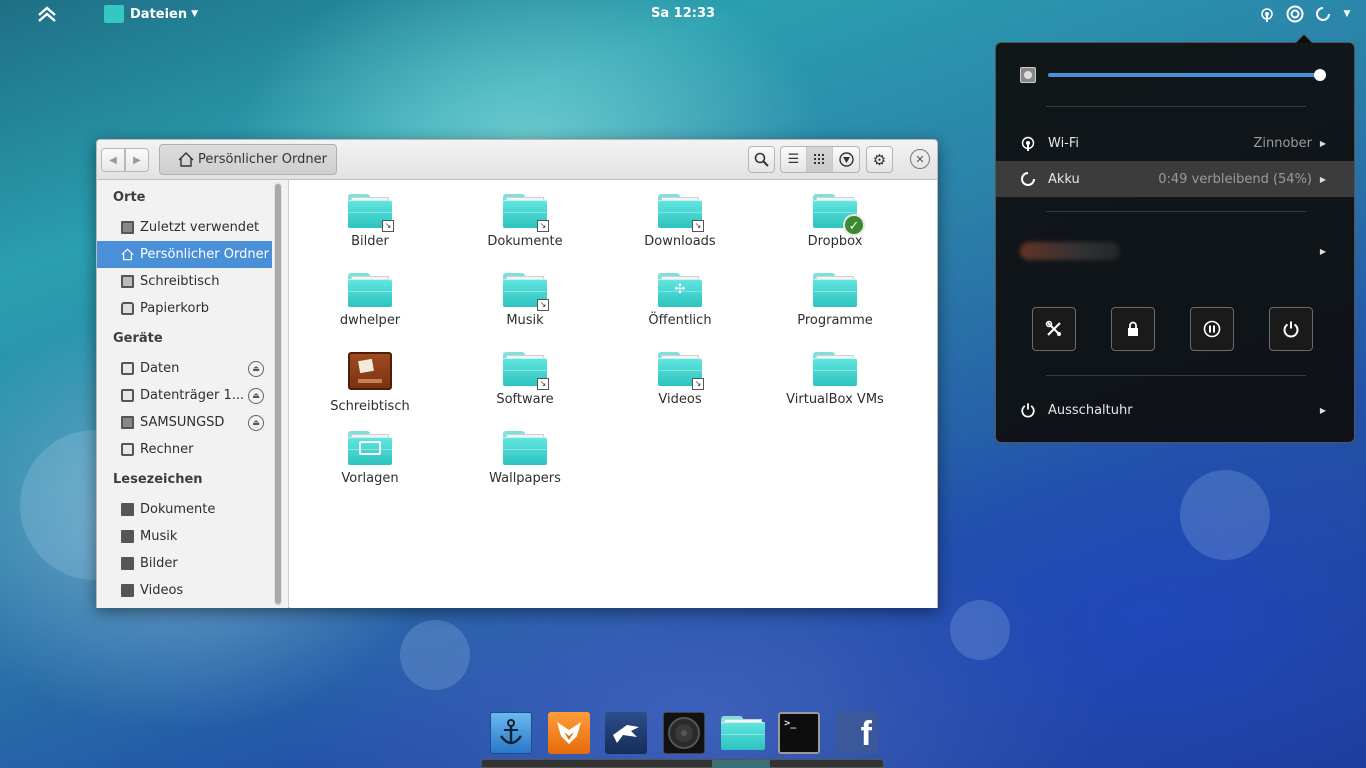 The width and height of the screenshot is (1366, 768). I want to click on app-menu: Dateien ▼, so click(151, 14).